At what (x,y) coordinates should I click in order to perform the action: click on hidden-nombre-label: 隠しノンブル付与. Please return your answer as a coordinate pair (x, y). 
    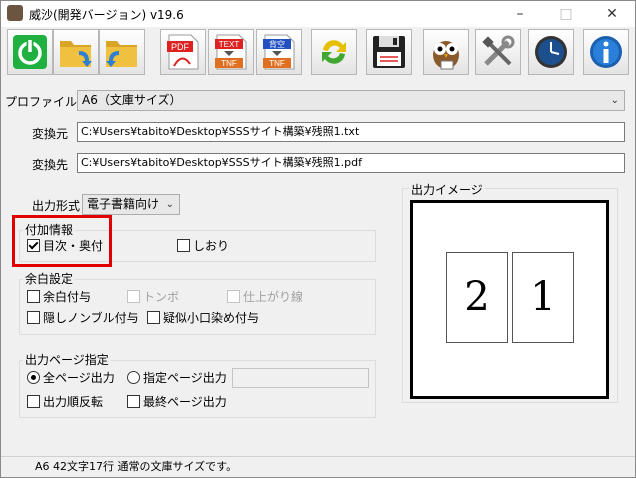
    Looking at the image, I should click on (91, 318).